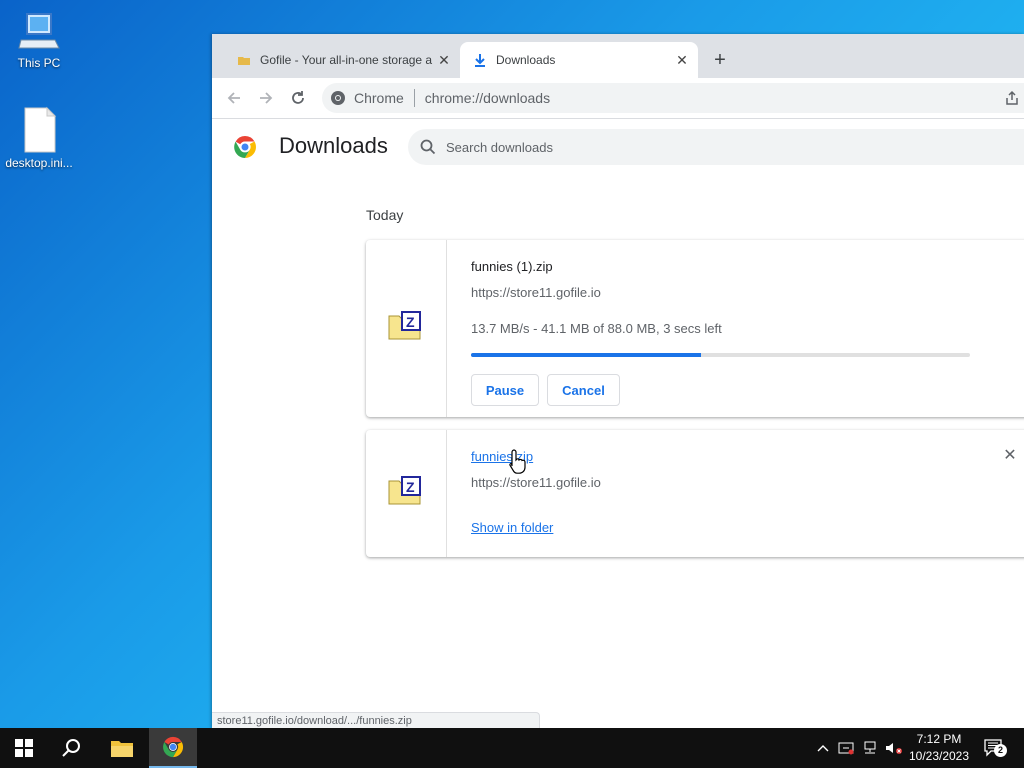 The image size is (1024, 768). I want to click on volume-muted-icon, so click(894, 748).